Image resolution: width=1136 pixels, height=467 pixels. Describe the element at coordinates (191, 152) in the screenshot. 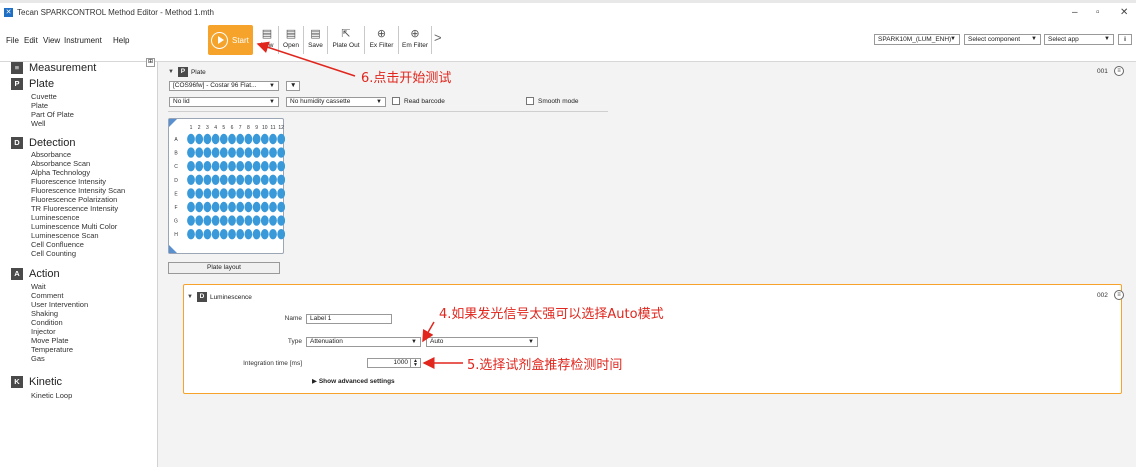

I see `well-B1` at that location.